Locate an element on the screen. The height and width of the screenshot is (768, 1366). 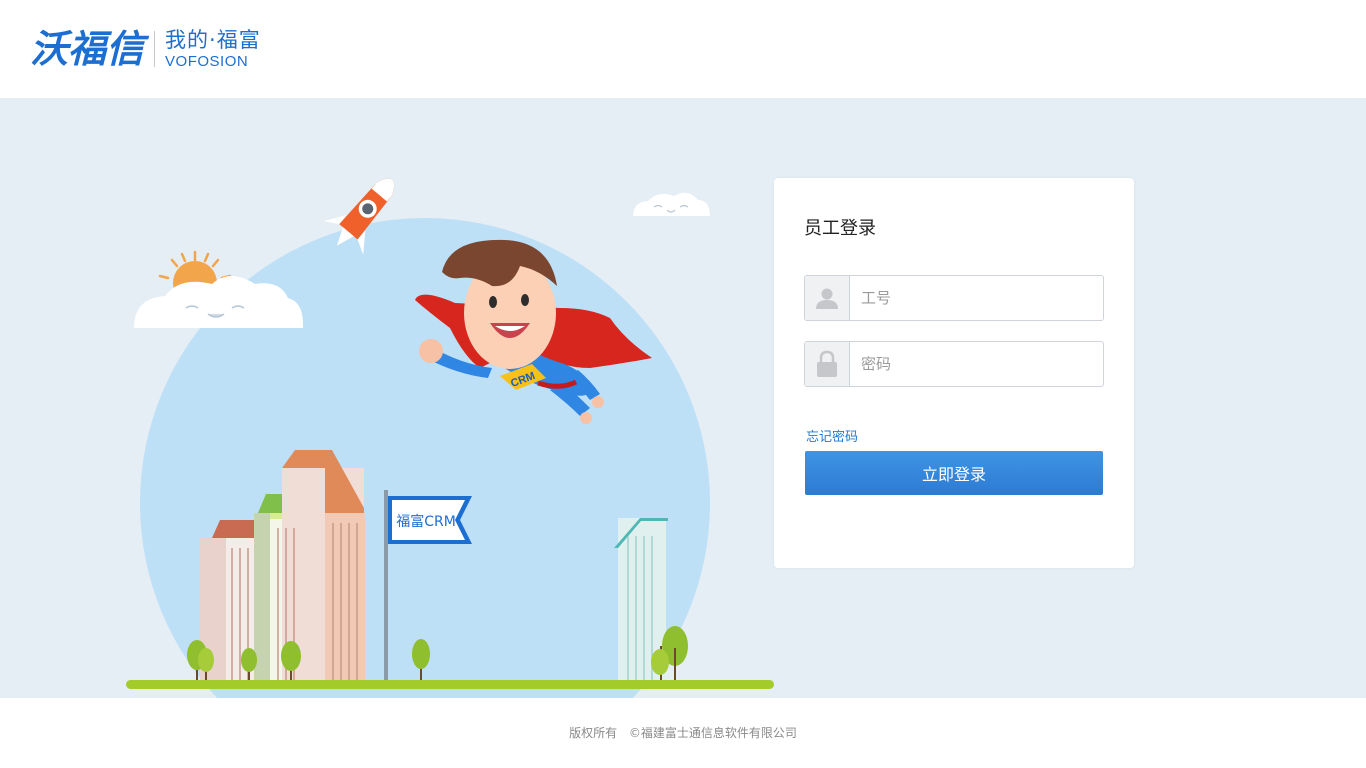
lock-icon is located at coordinates (827, 364).